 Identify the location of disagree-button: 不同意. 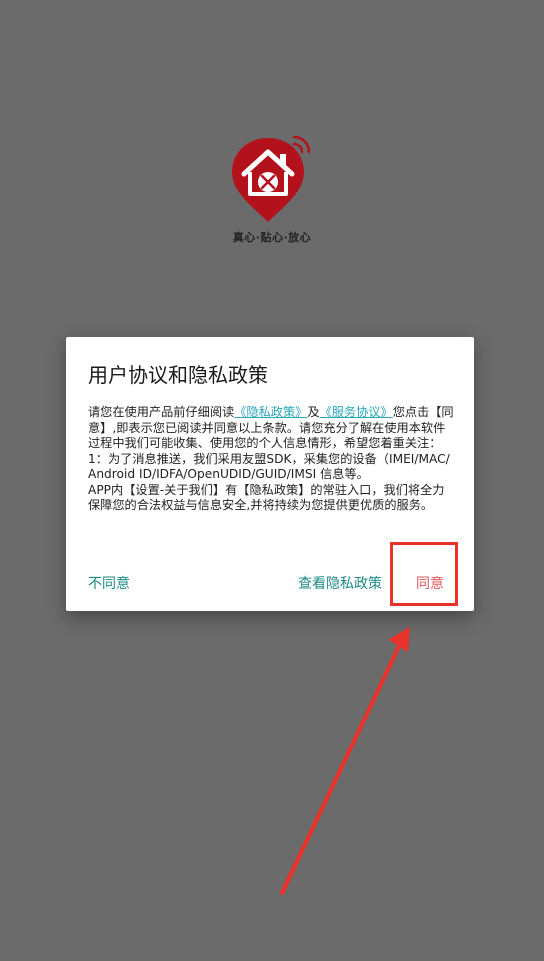
(109, 583).